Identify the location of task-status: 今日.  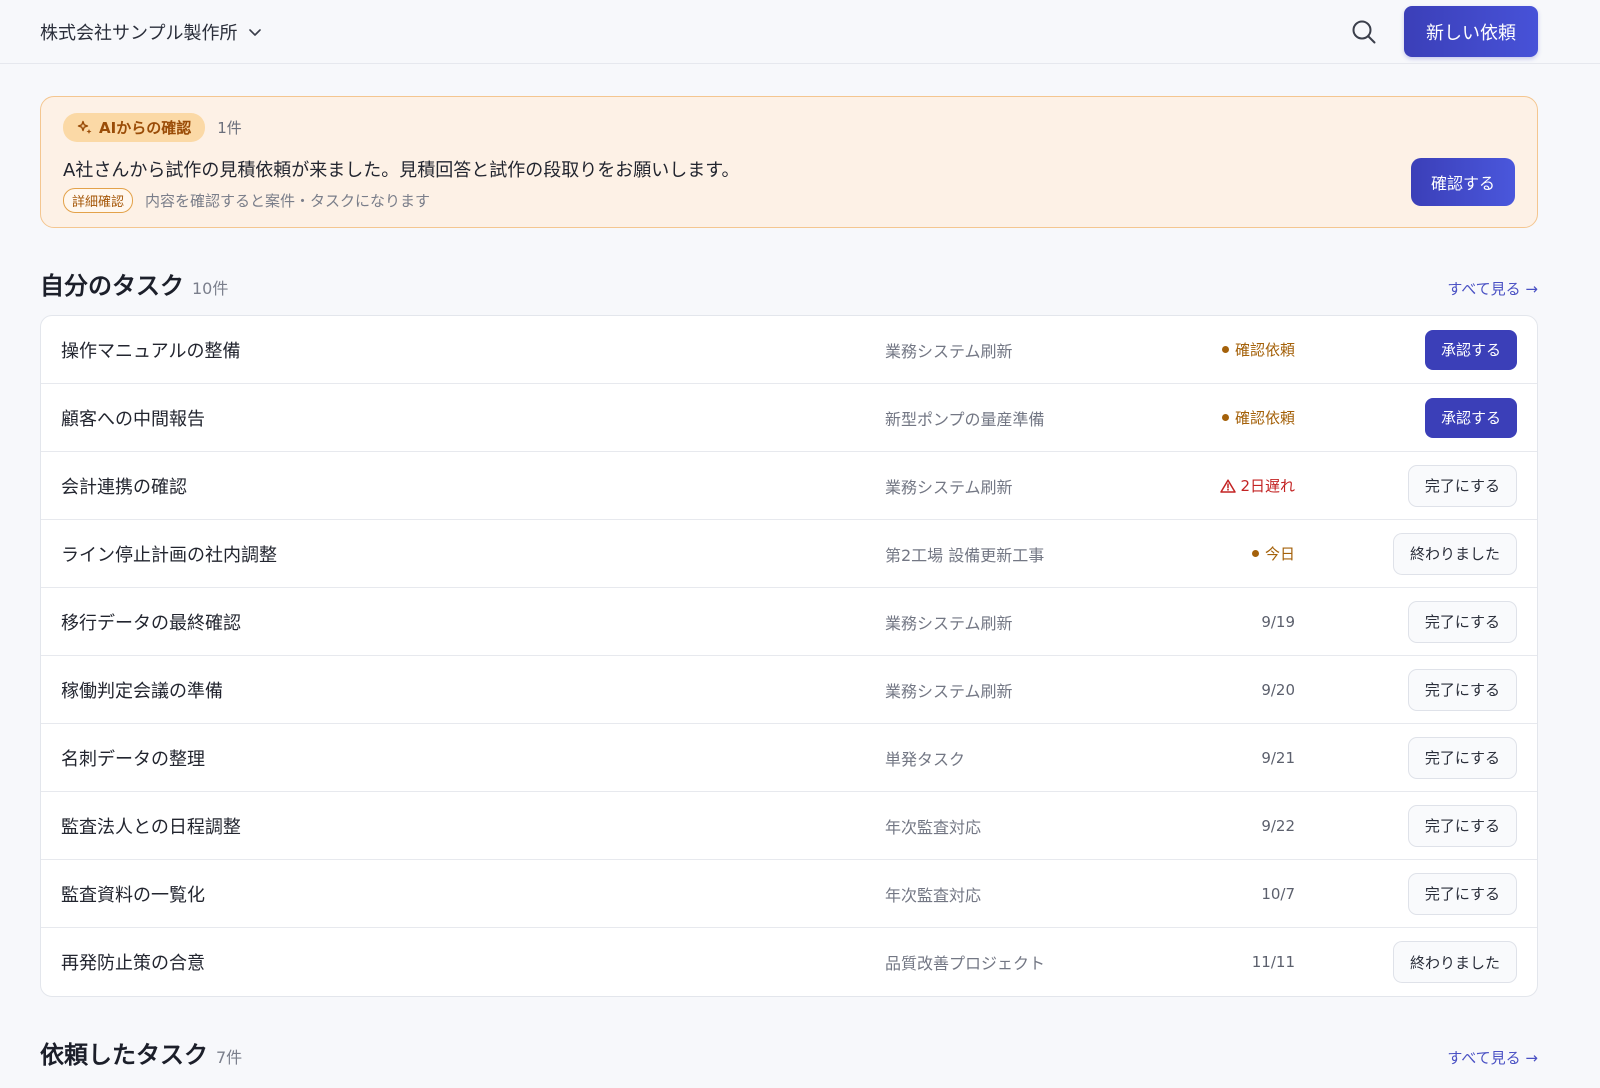
(1205, 553).